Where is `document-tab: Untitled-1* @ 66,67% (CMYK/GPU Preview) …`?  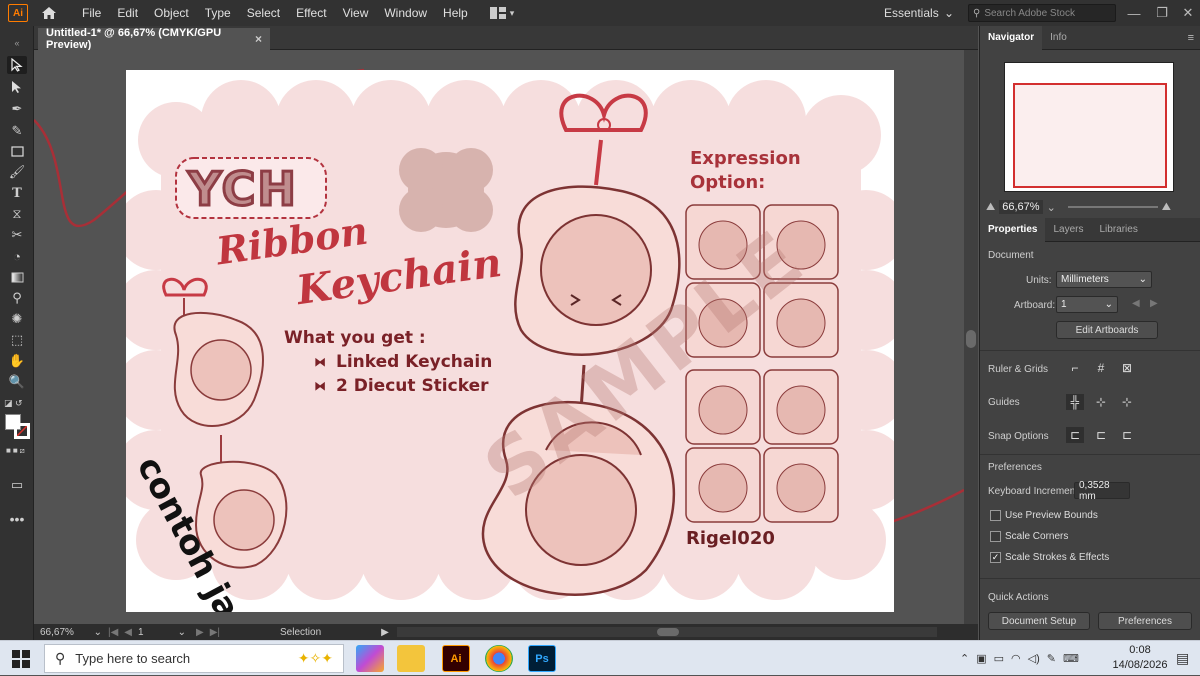 document-tab: Untitled-1* @ 66,67% (CMYK/GPU Preview) … is located at coordinates (154, 39).